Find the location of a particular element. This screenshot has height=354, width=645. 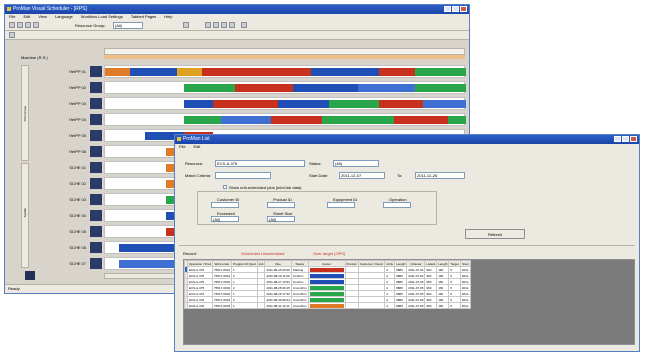

back-menu-item: View is located at coordinates (42, 16).